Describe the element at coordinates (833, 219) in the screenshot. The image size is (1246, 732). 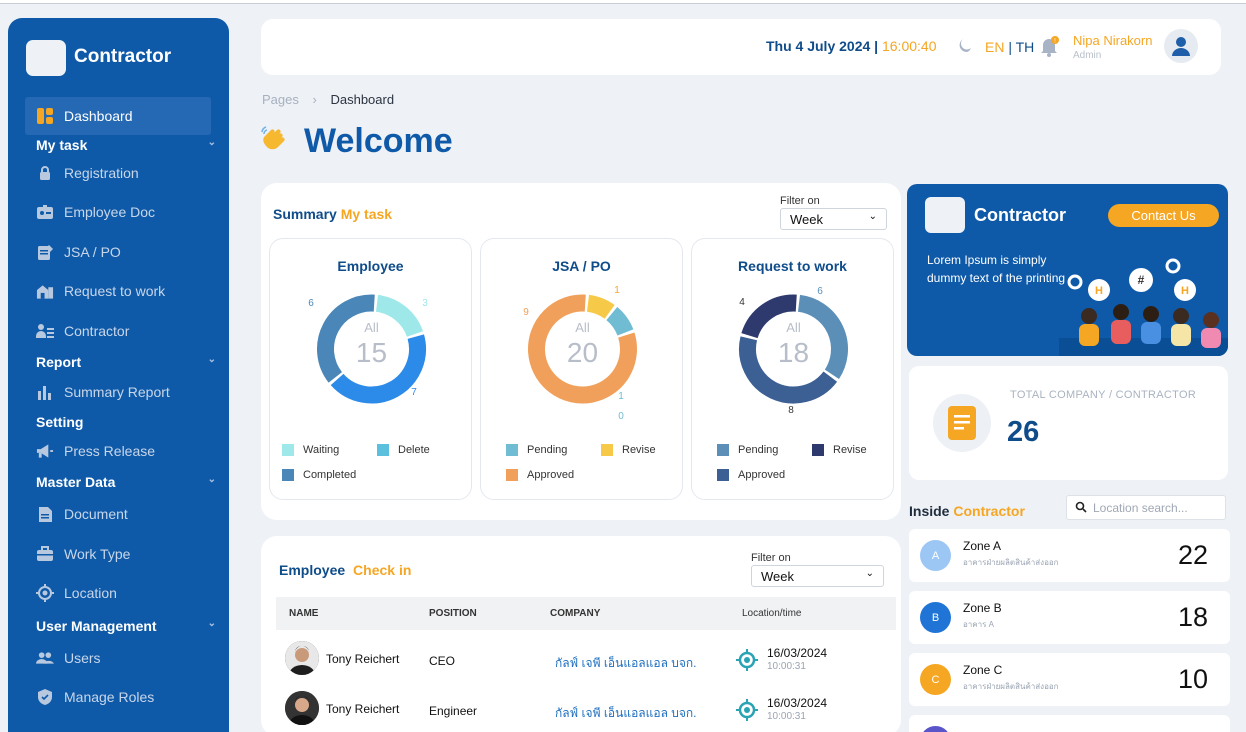
I see `summary-filter-select: Week ⌄` at that location.